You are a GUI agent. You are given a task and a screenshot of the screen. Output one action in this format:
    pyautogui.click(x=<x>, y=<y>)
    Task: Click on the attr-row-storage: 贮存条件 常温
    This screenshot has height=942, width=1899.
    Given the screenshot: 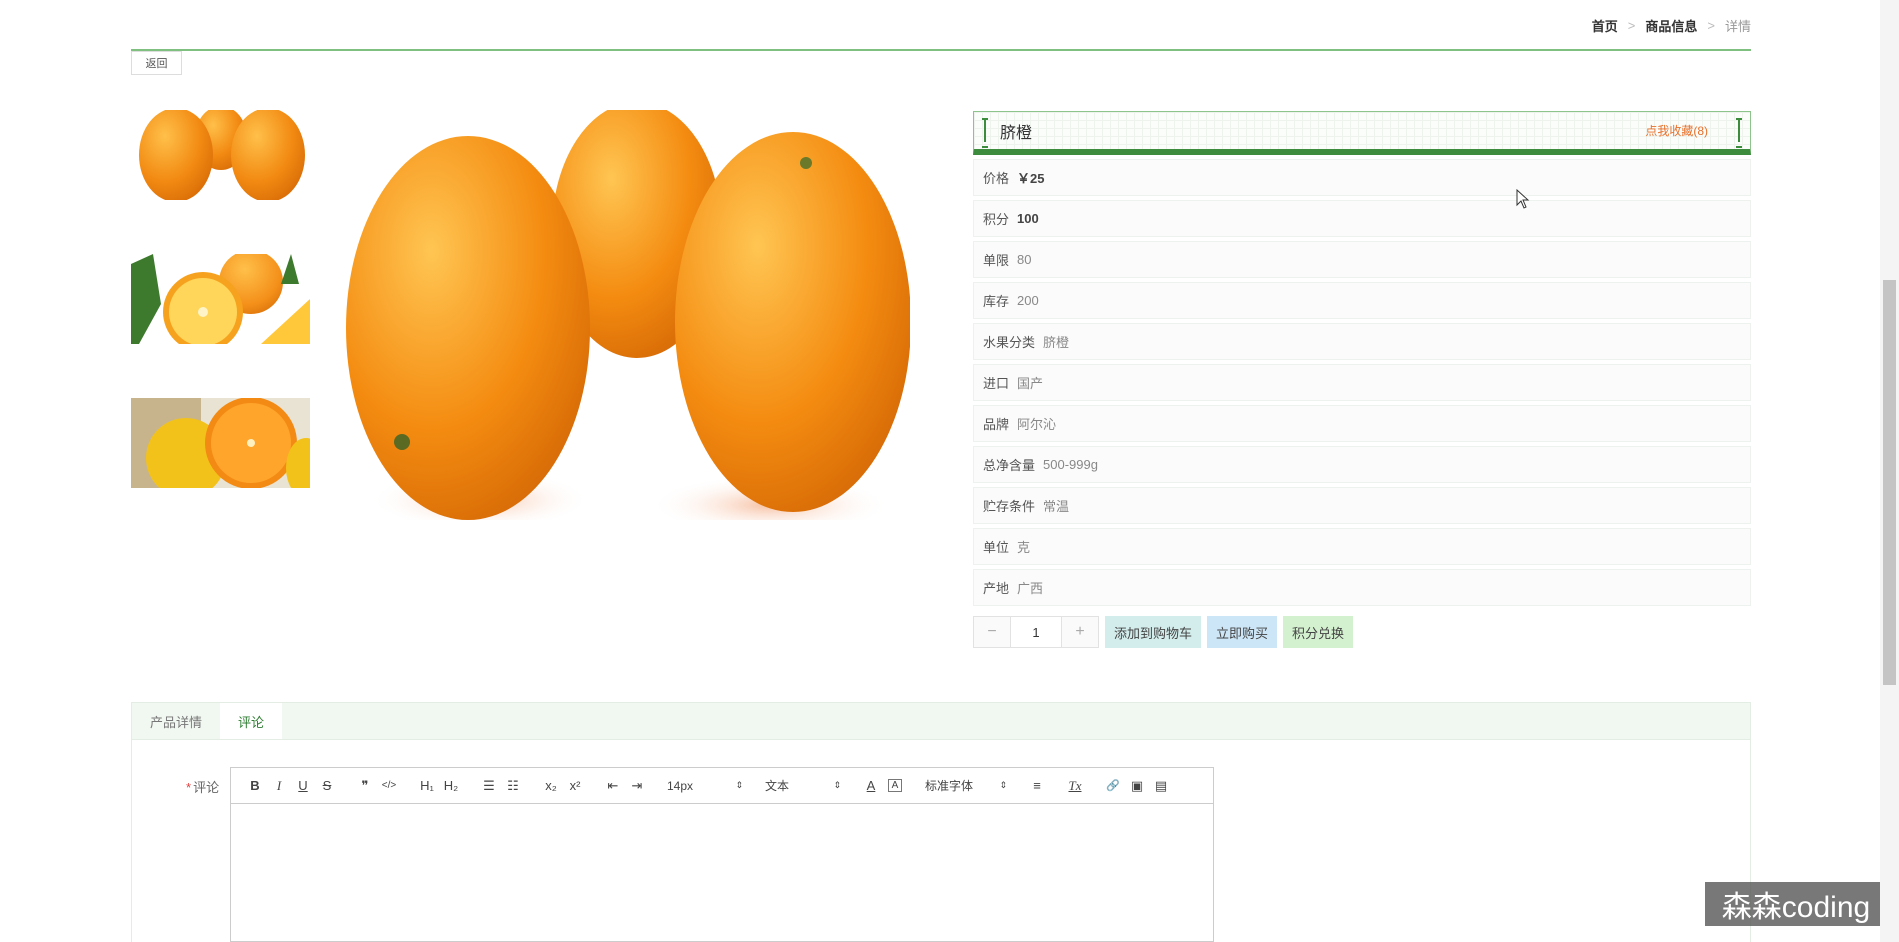 What is the action you would take?
    pyautogui.click(x=1362, y=505)
    